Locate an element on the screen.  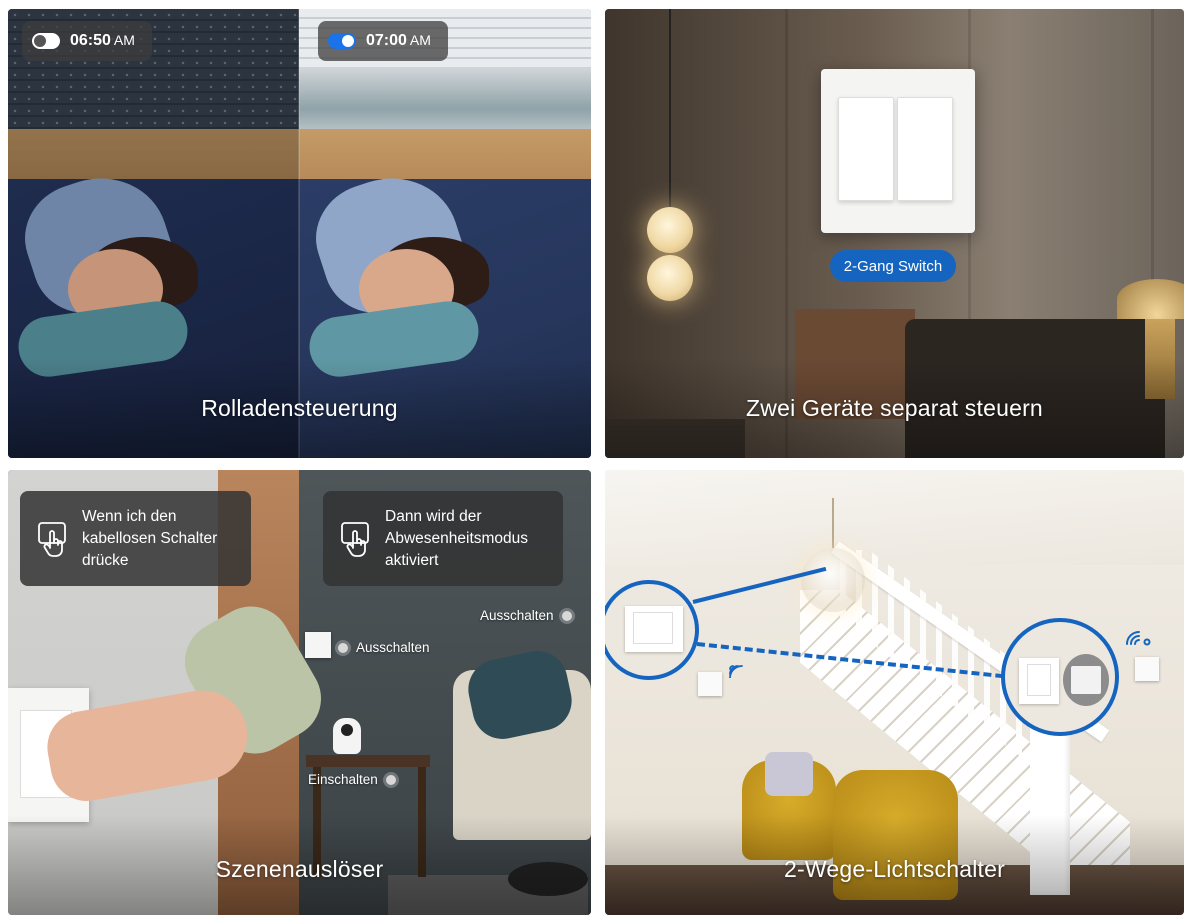
zoom-switch-module is located at coordinates (1060, 677).